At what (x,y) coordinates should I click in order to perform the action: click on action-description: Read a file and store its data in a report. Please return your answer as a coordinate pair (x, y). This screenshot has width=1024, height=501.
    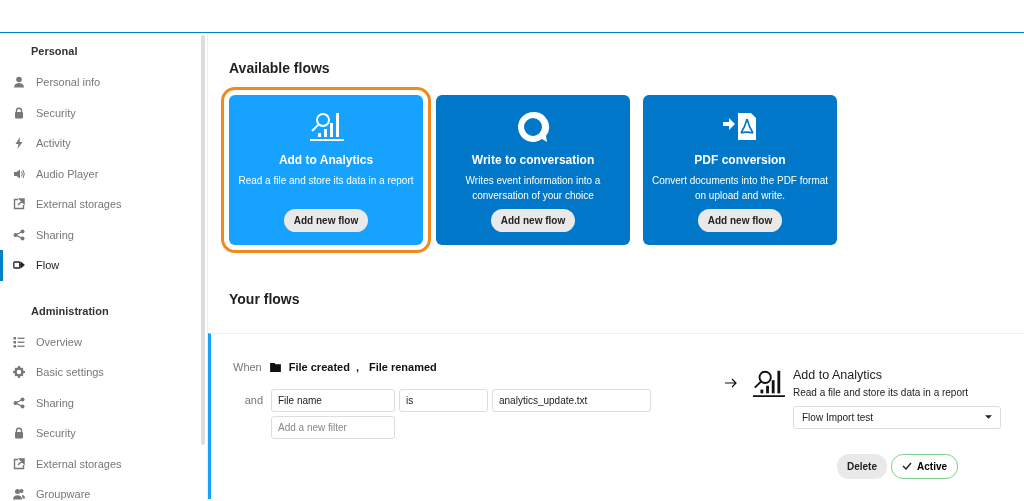
    Looking at the image, I should click on (881, 392).